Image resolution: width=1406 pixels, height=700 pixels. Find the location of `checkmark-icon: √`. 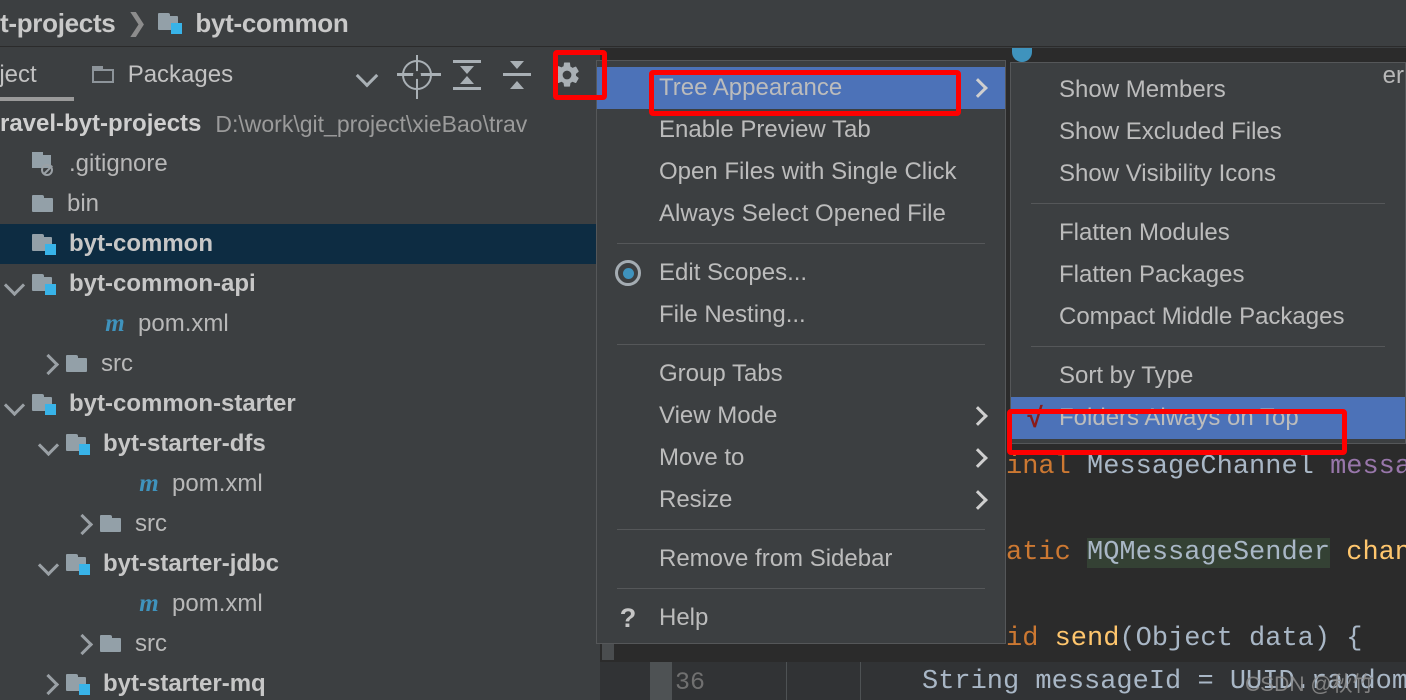

checkmark-icon: √ is located at coordinates (1035, 418).